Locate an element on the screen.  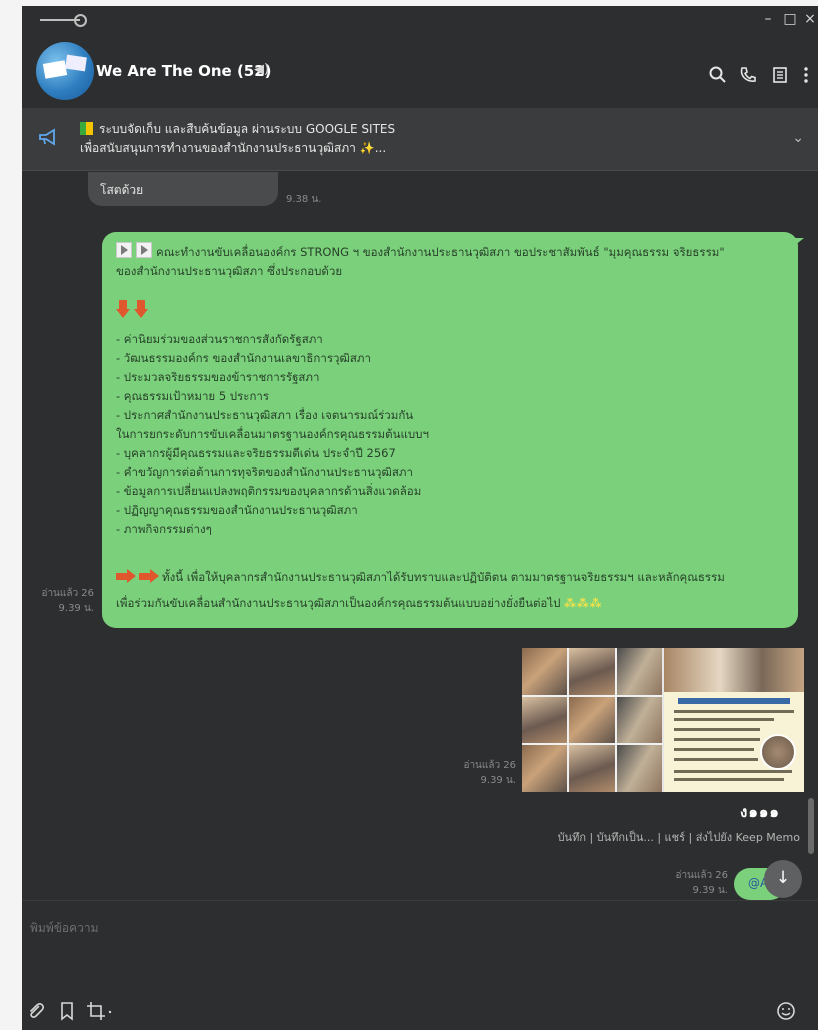
attach-icon is located at coordinates (36, 1011).